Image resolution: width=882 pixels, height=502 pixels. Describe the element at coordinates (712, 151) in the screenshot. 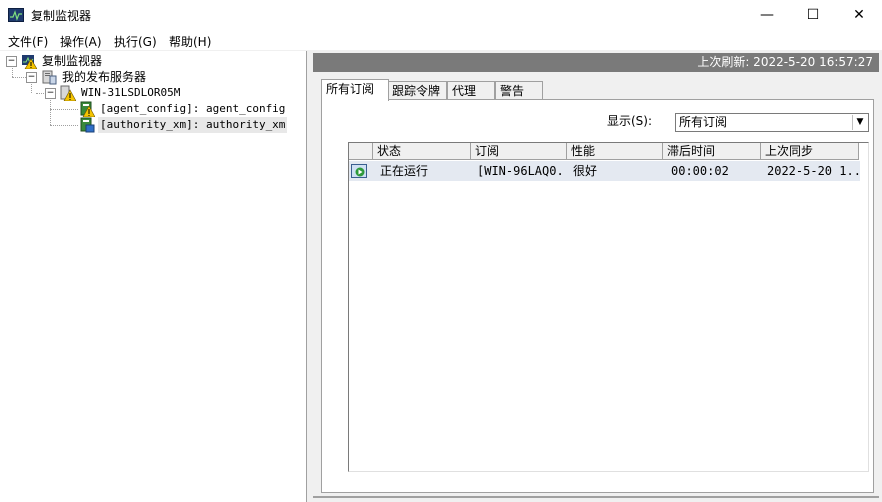

I see `column-header-latency: 滞后时间` at that location.